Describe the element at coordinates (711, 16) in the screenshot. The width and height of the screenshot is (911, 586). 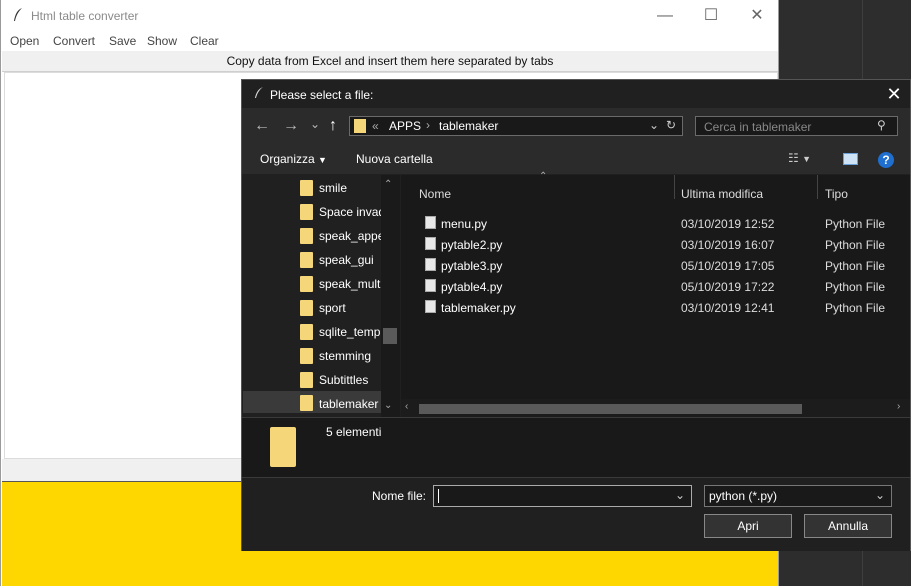
I see `maximize-button: ☐` at that location.